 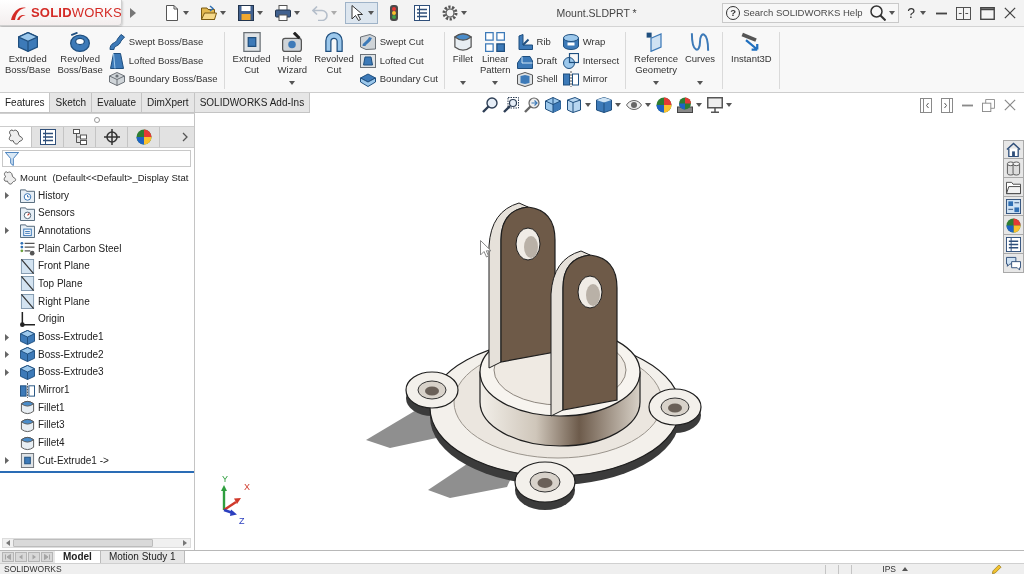 I want to click on ribbon-button: Intersect, so click(x=591, y=60).